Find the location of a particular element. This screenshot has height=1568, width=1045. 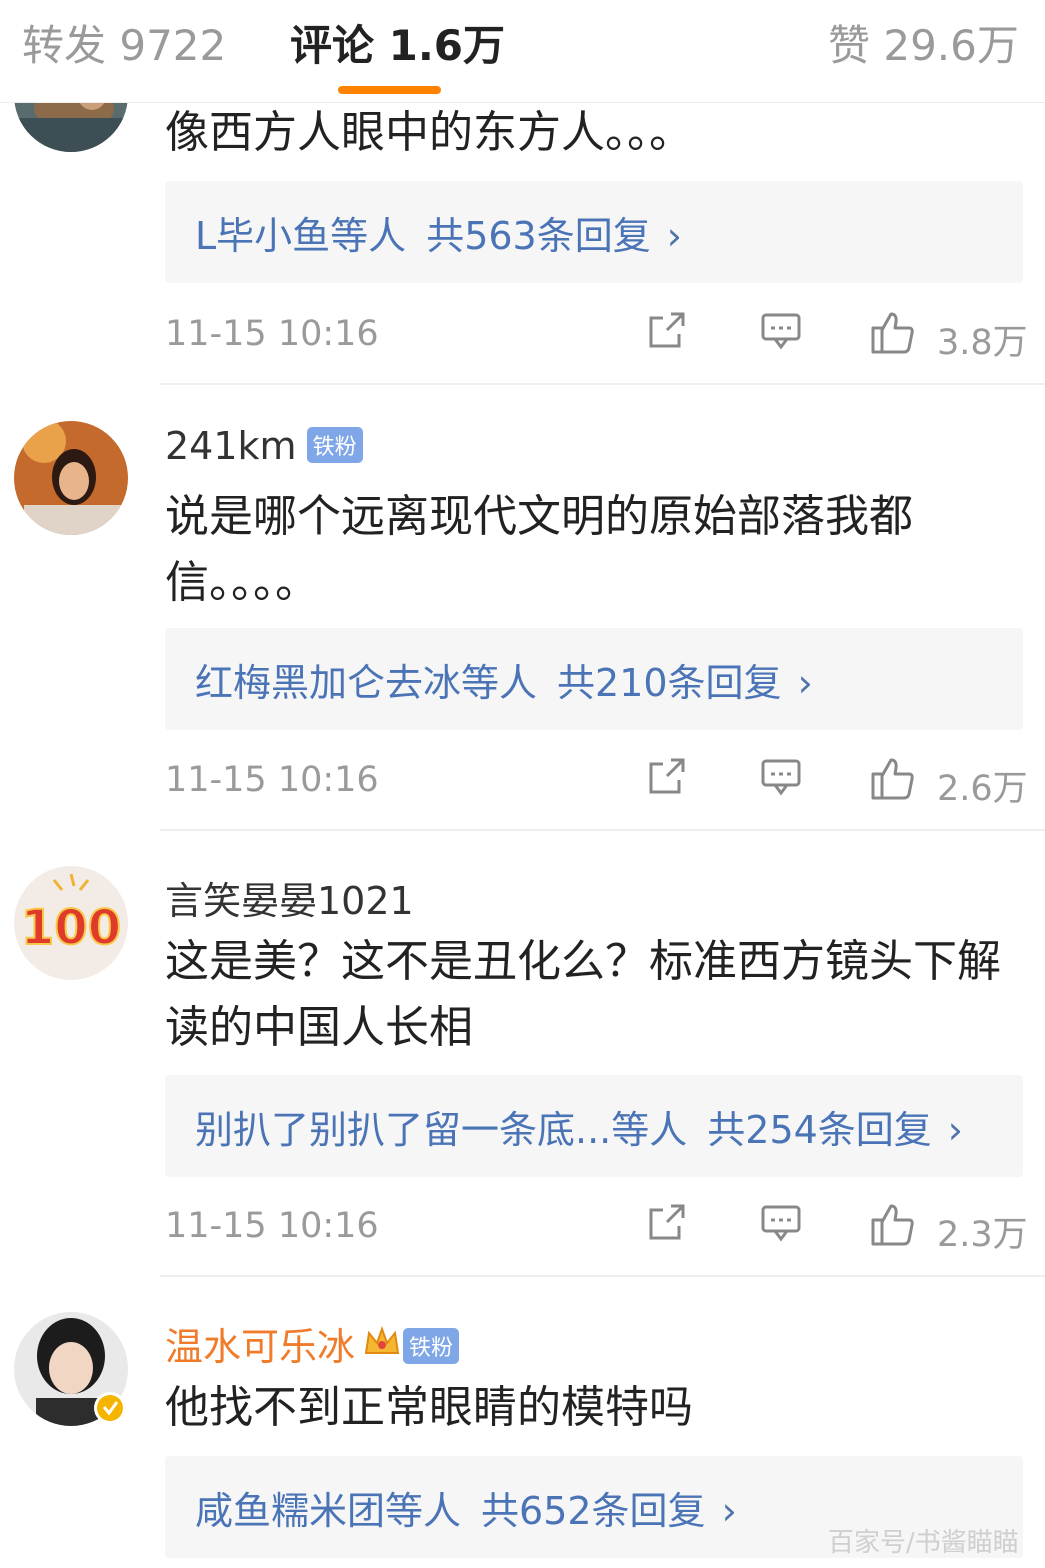

author-name: 241km 铁粉 is located at coordinates (264, 446).